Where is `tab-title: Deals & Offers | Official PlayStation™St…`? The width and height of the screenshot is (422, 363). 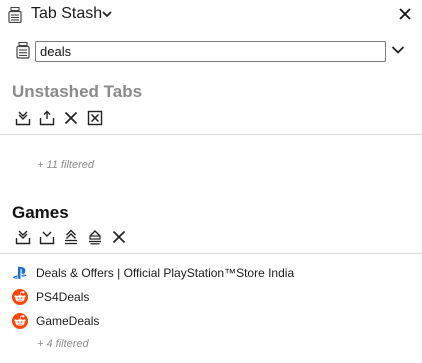
tab-title: Deals & Offers | Official PlayStation™St… is located at coordinates (165, 273).